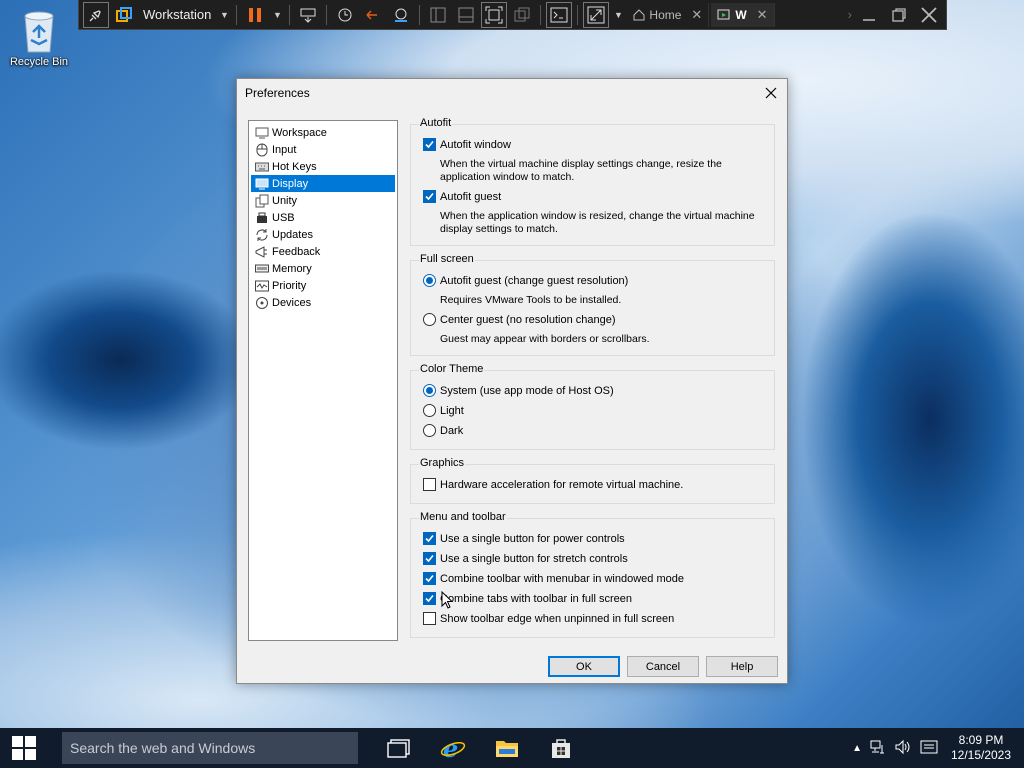 Image resolution: width=1024 pixels, height=768 pixels. I want to click on power-dropdown: ▼, so click(277, 15).